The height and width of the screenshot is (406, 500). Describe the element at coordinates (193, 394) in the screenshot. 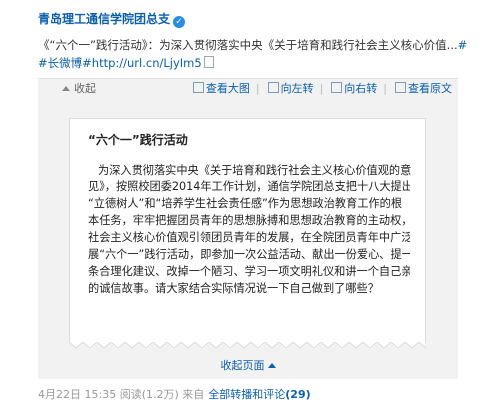

I see `source-label: 来自` at that location.